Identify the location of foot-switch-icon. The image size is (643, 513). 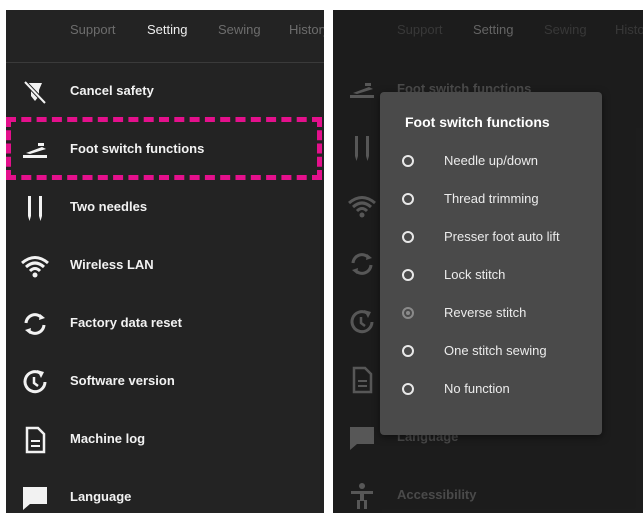
(35, 150).